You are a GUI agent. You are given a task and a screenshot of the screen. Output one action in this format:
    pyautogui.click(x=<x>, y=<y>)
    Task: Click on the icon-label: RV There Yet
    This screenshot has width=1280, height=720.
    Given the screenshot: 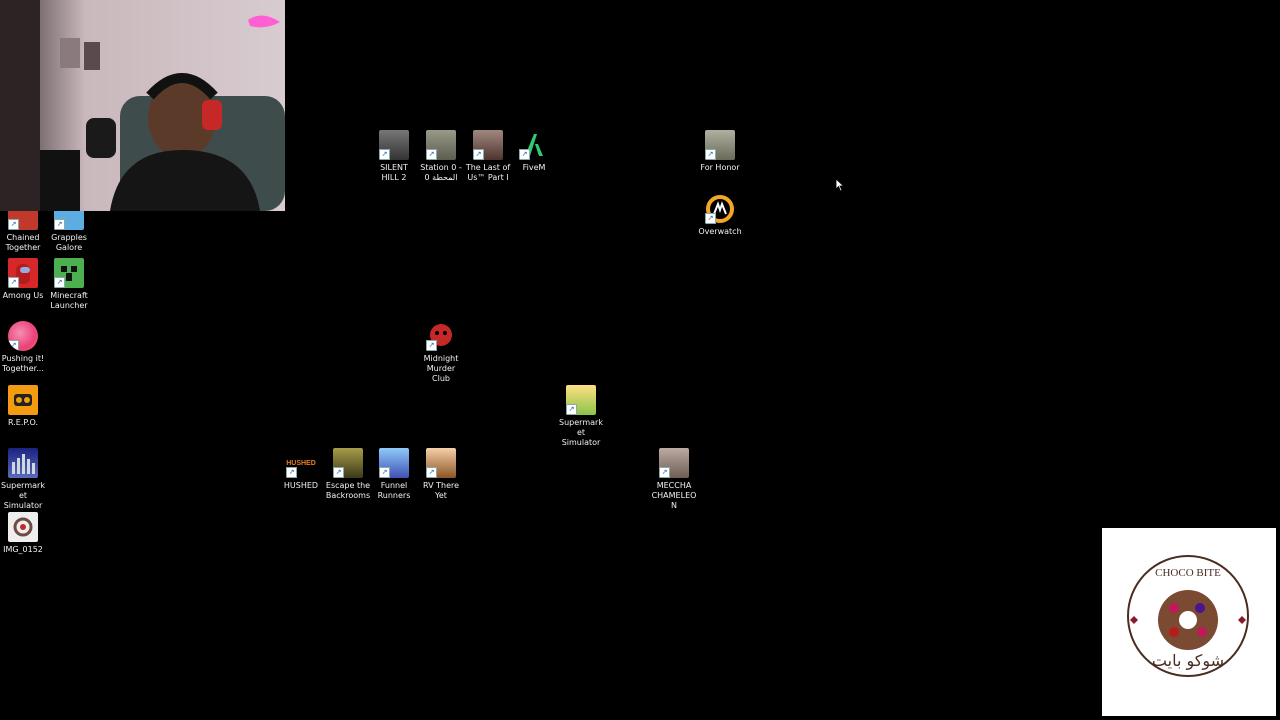 What is the action you would take?
    pyautogui.click(x=441, y=490)
    